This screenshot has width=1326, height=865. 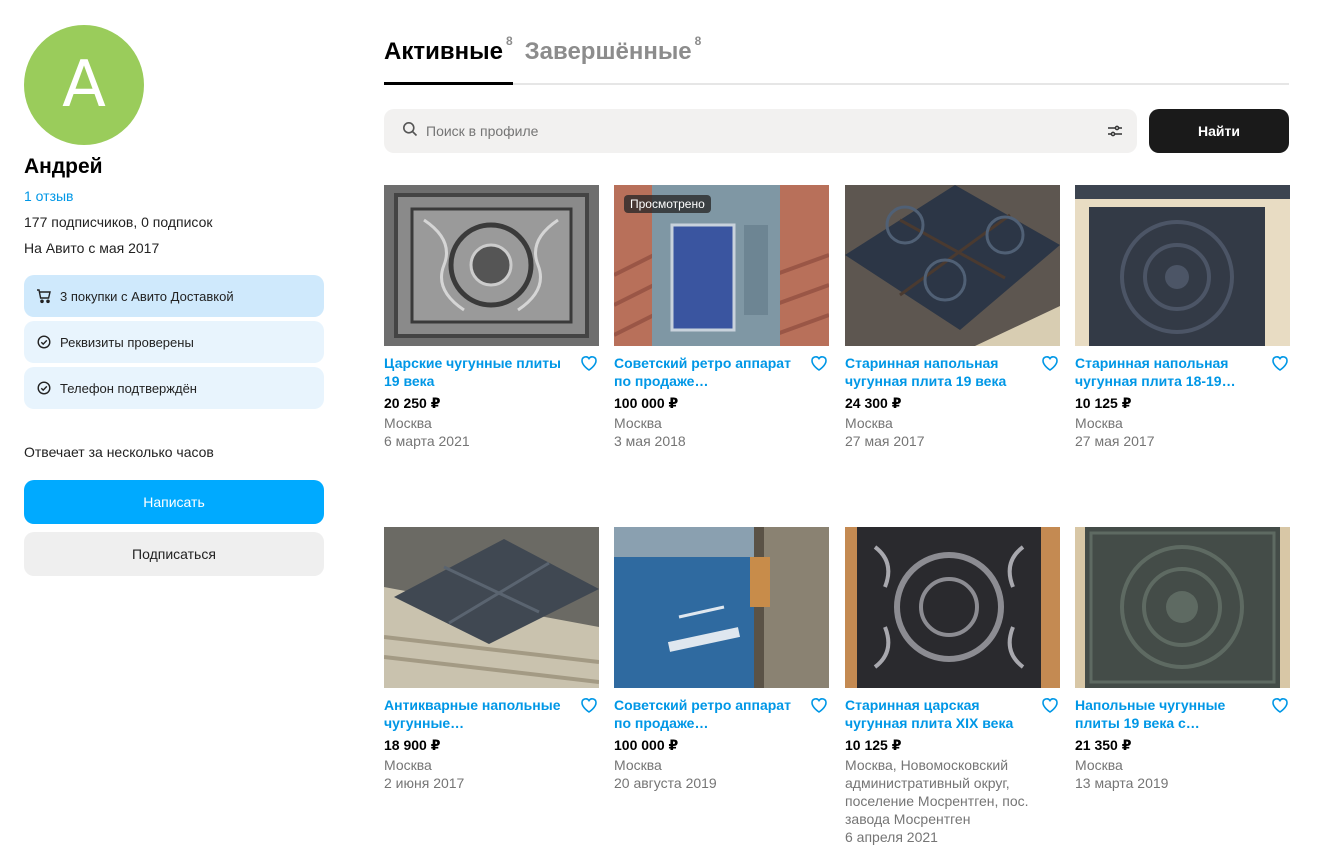 What do you see at coordinates (174, 554) in the screenshot?
I see `subscribe-button: Подписаться` at bounding box center [174, 554].